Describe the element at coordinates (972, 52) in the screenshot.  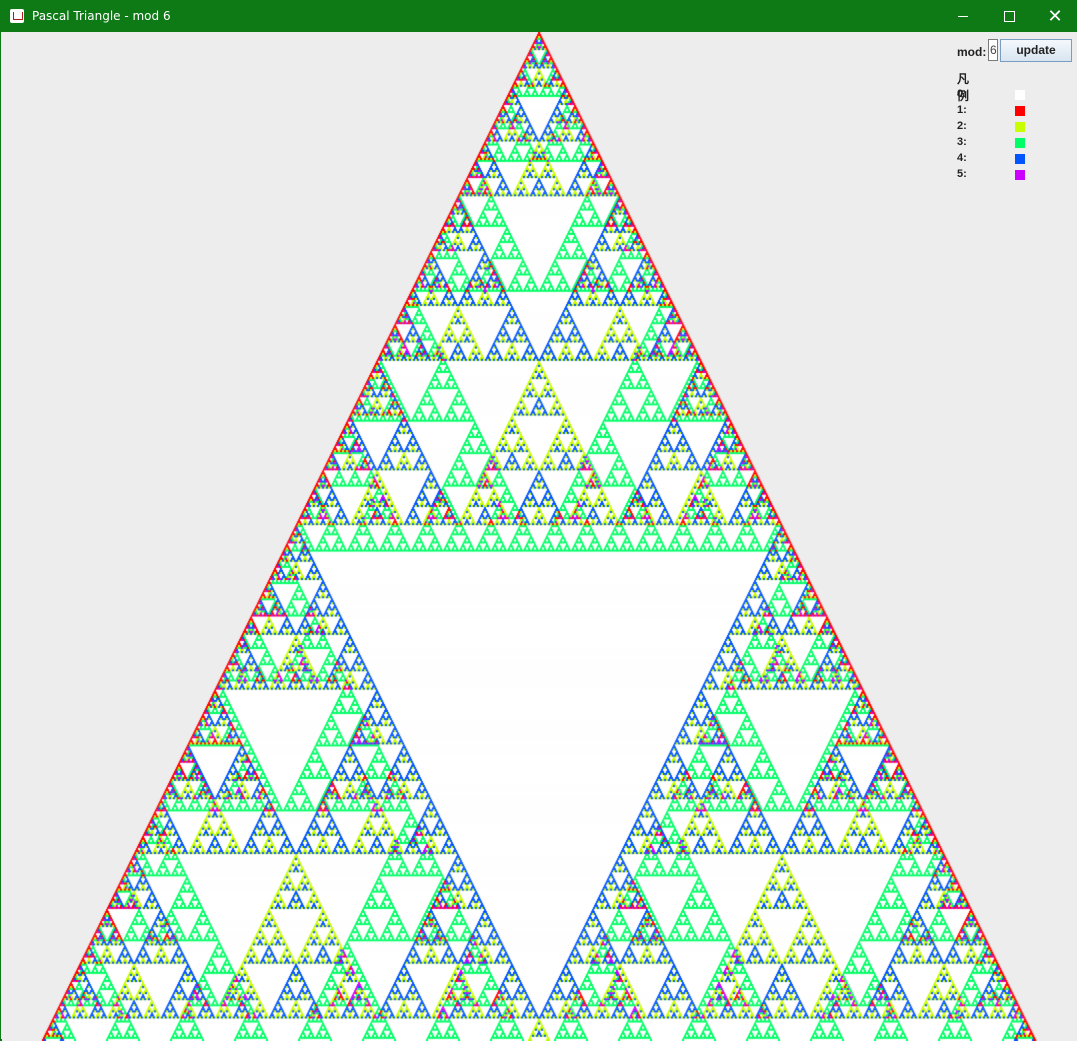
I see `mod-label: mod:` at that location.